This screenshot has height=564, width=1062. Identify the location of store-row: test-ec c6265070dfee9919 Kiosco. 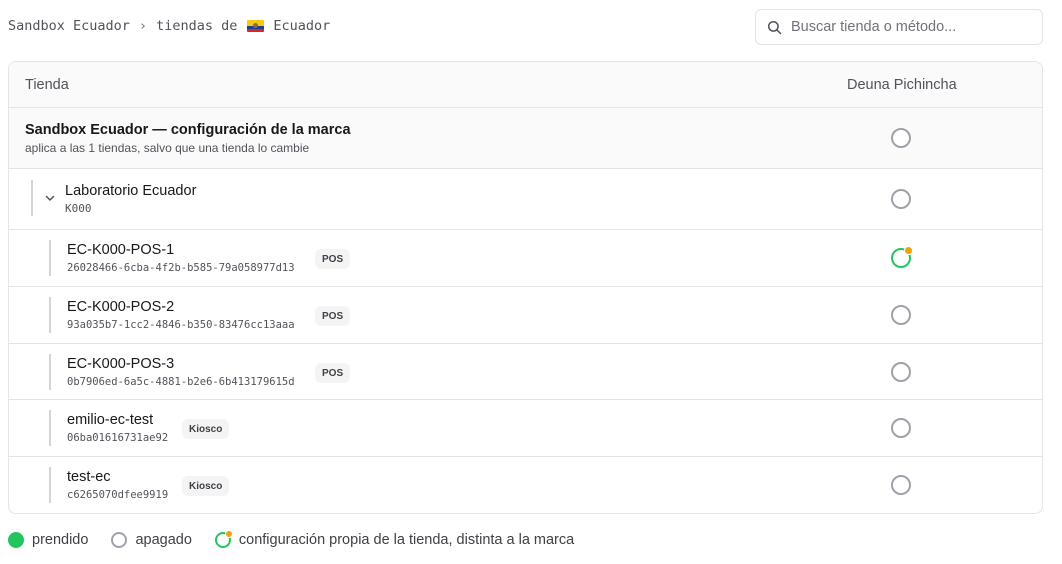
(525, 485).